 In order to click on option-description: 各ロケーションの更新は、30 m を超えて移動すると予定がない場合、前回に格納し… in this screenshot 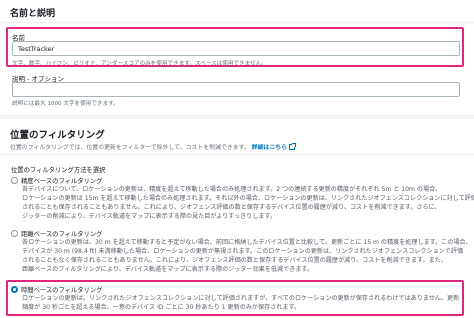, I will do `click(247, 257)`.